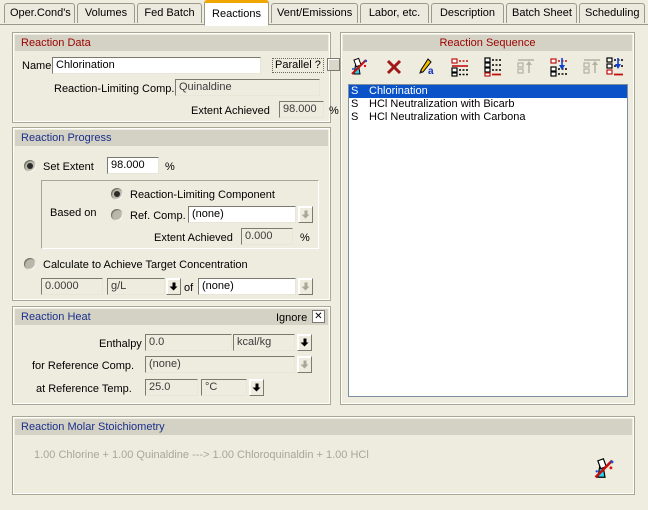 This screenshot has width=648, height=510. Describe the element at coordinates (487, 43) in the screenshot. I see `reaction-sequence-title: Reaction Sequence` at that location.